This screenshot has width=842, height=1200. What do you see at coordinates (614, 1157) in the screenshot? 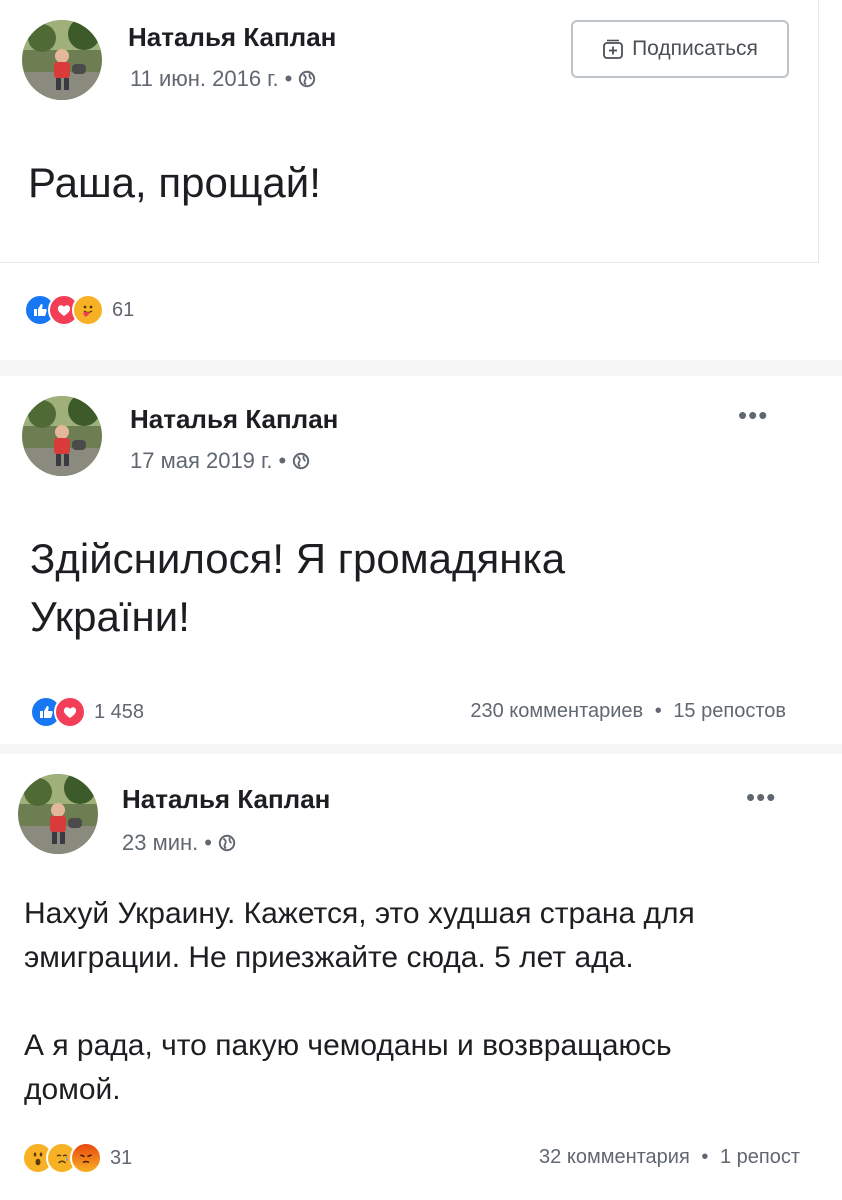
I see `comments-count: 32 комментария` at bounding box center [614, 1157].